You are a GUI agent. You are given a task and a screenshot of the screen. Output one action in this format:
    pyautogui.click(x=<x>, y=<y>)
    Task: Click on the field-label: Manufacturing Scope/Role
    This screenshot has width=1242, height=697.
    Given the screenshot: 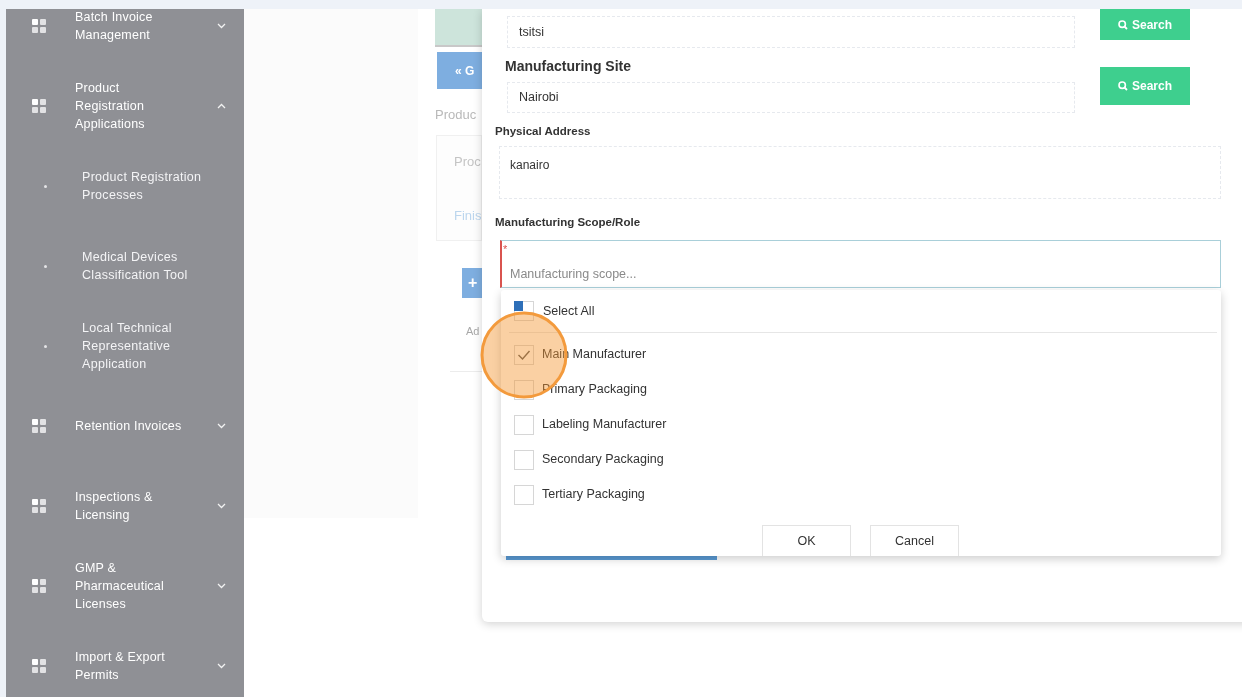 What is the action you would take?
    pyautogui.click(x=568, y=222)
    